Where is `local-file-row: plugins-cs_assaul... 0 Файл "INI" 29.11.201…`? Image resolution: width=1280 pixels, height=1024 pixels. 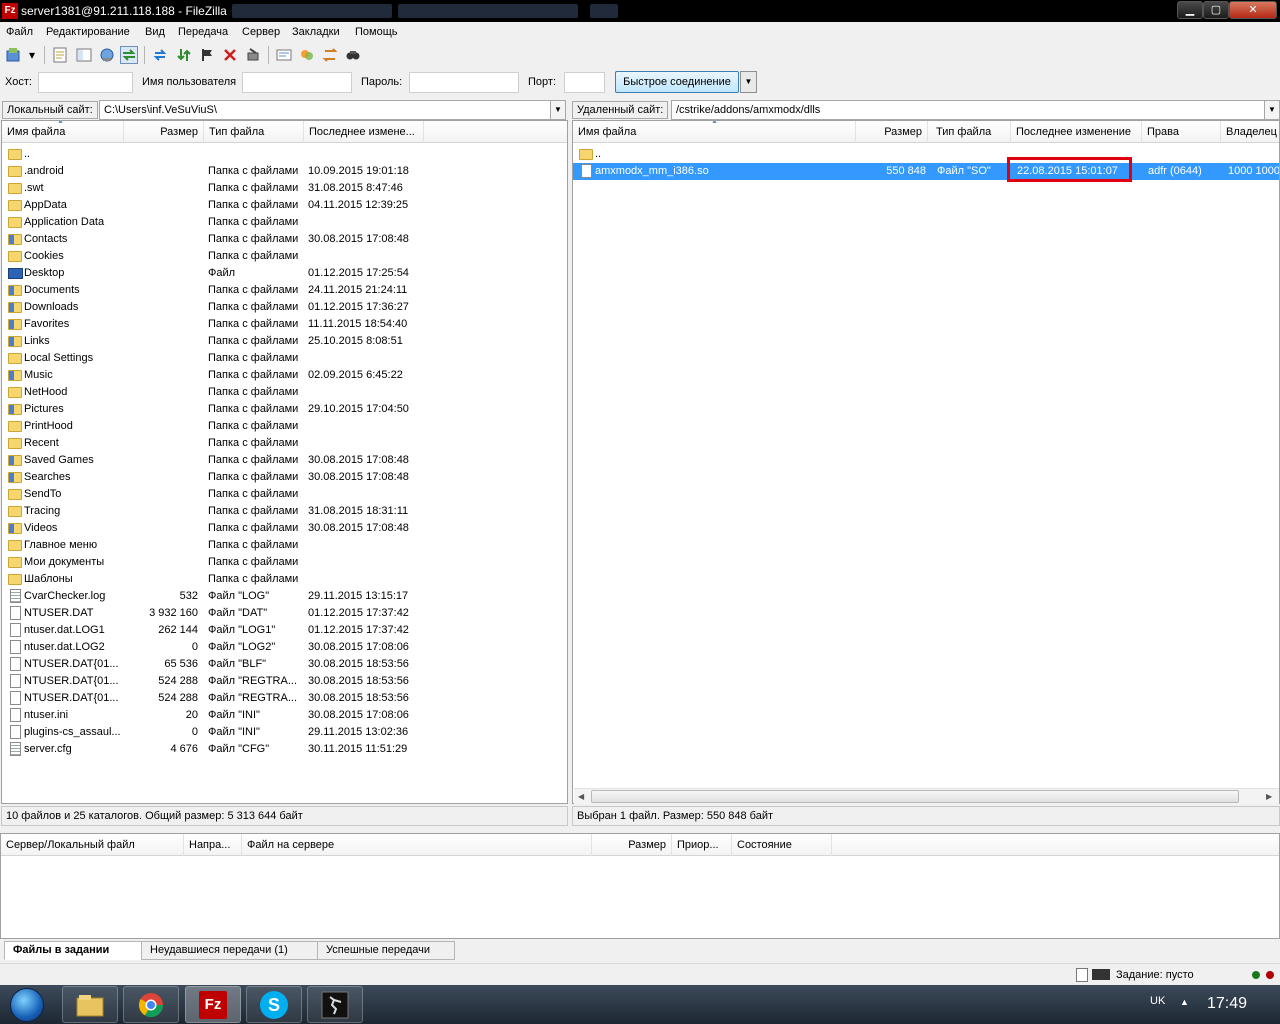 local-file-row: plugins-cs_assaul... 0 Файл "INI" 29.11.201… is located at coordinates (284, 732).